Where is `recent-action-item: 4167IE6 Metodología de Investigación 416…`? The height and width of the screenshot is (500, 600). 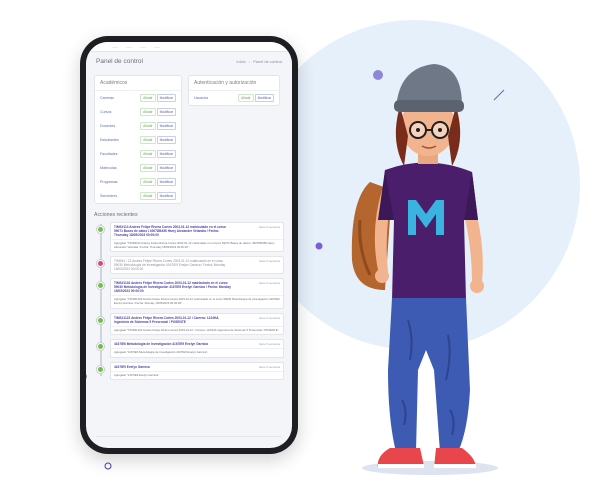
recent-action-item: 4167IE6 Metodología de Investigación 416… is located at coordinates (190, 348).